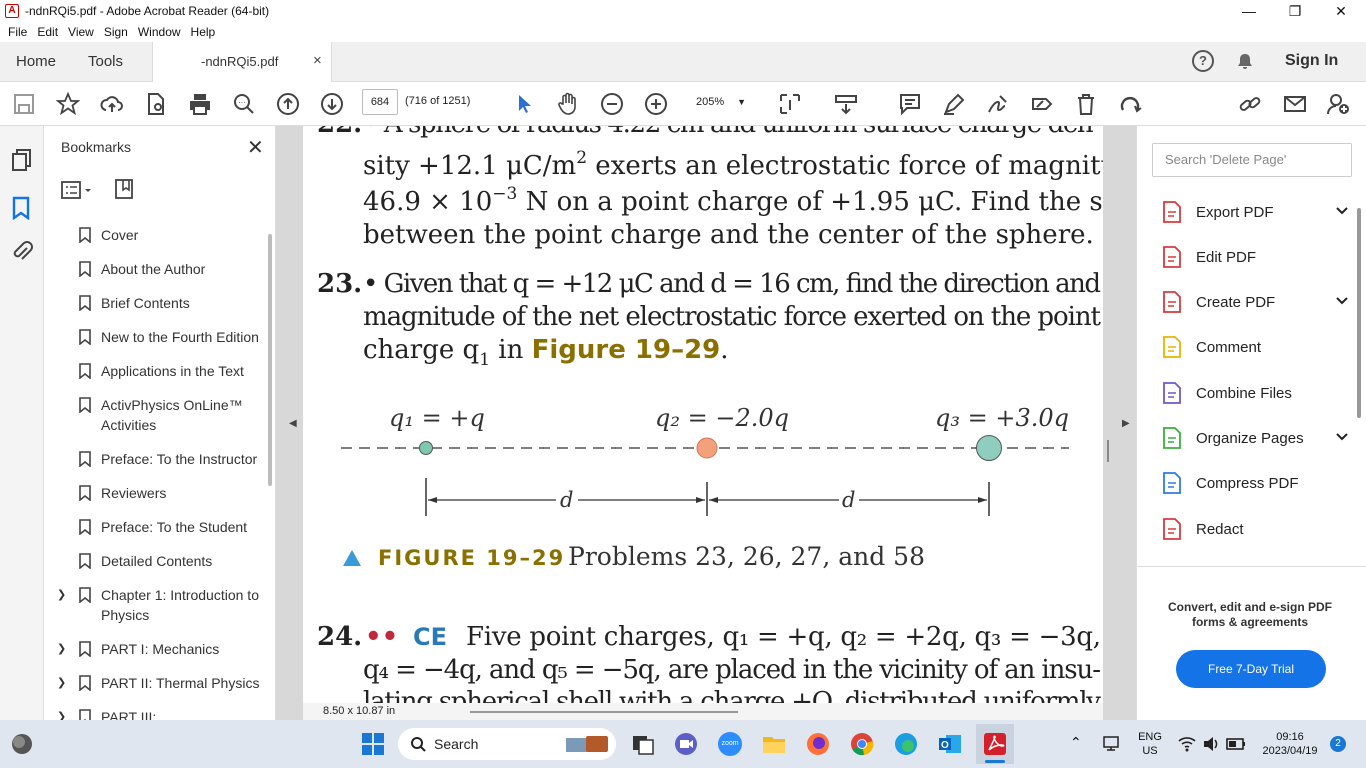  What do you see at coordinates (604, 712) in the screenshot?
I see `horizontal-scrollbar` at bounding box center [604, 712].